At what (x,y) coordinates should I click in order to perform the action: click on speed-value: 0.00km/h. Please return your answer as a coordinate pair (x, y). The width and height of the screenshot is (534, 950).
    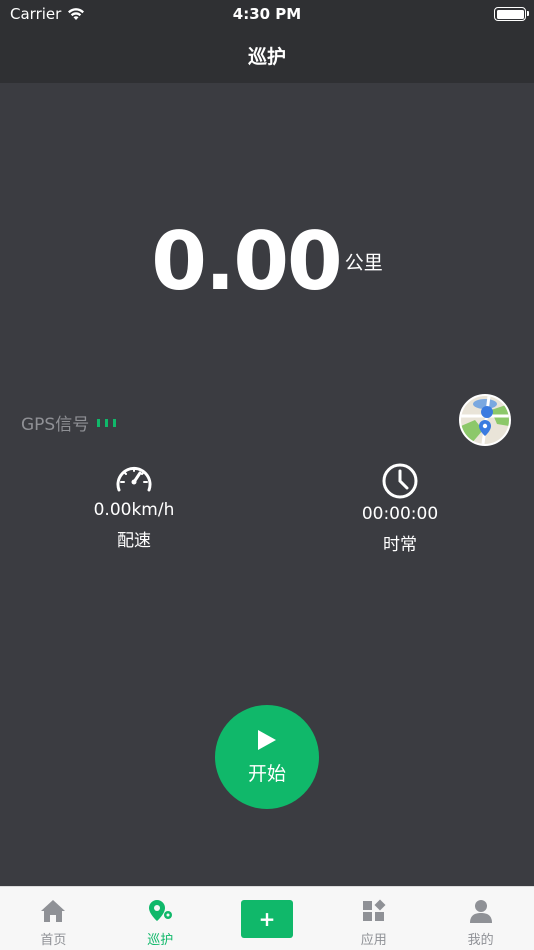
    Looking at the image, I should click on (134, 510).